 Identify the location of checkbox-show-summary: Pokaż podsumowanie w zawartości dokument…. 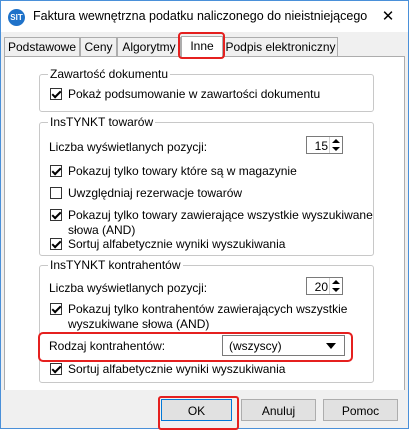
(185, 94).